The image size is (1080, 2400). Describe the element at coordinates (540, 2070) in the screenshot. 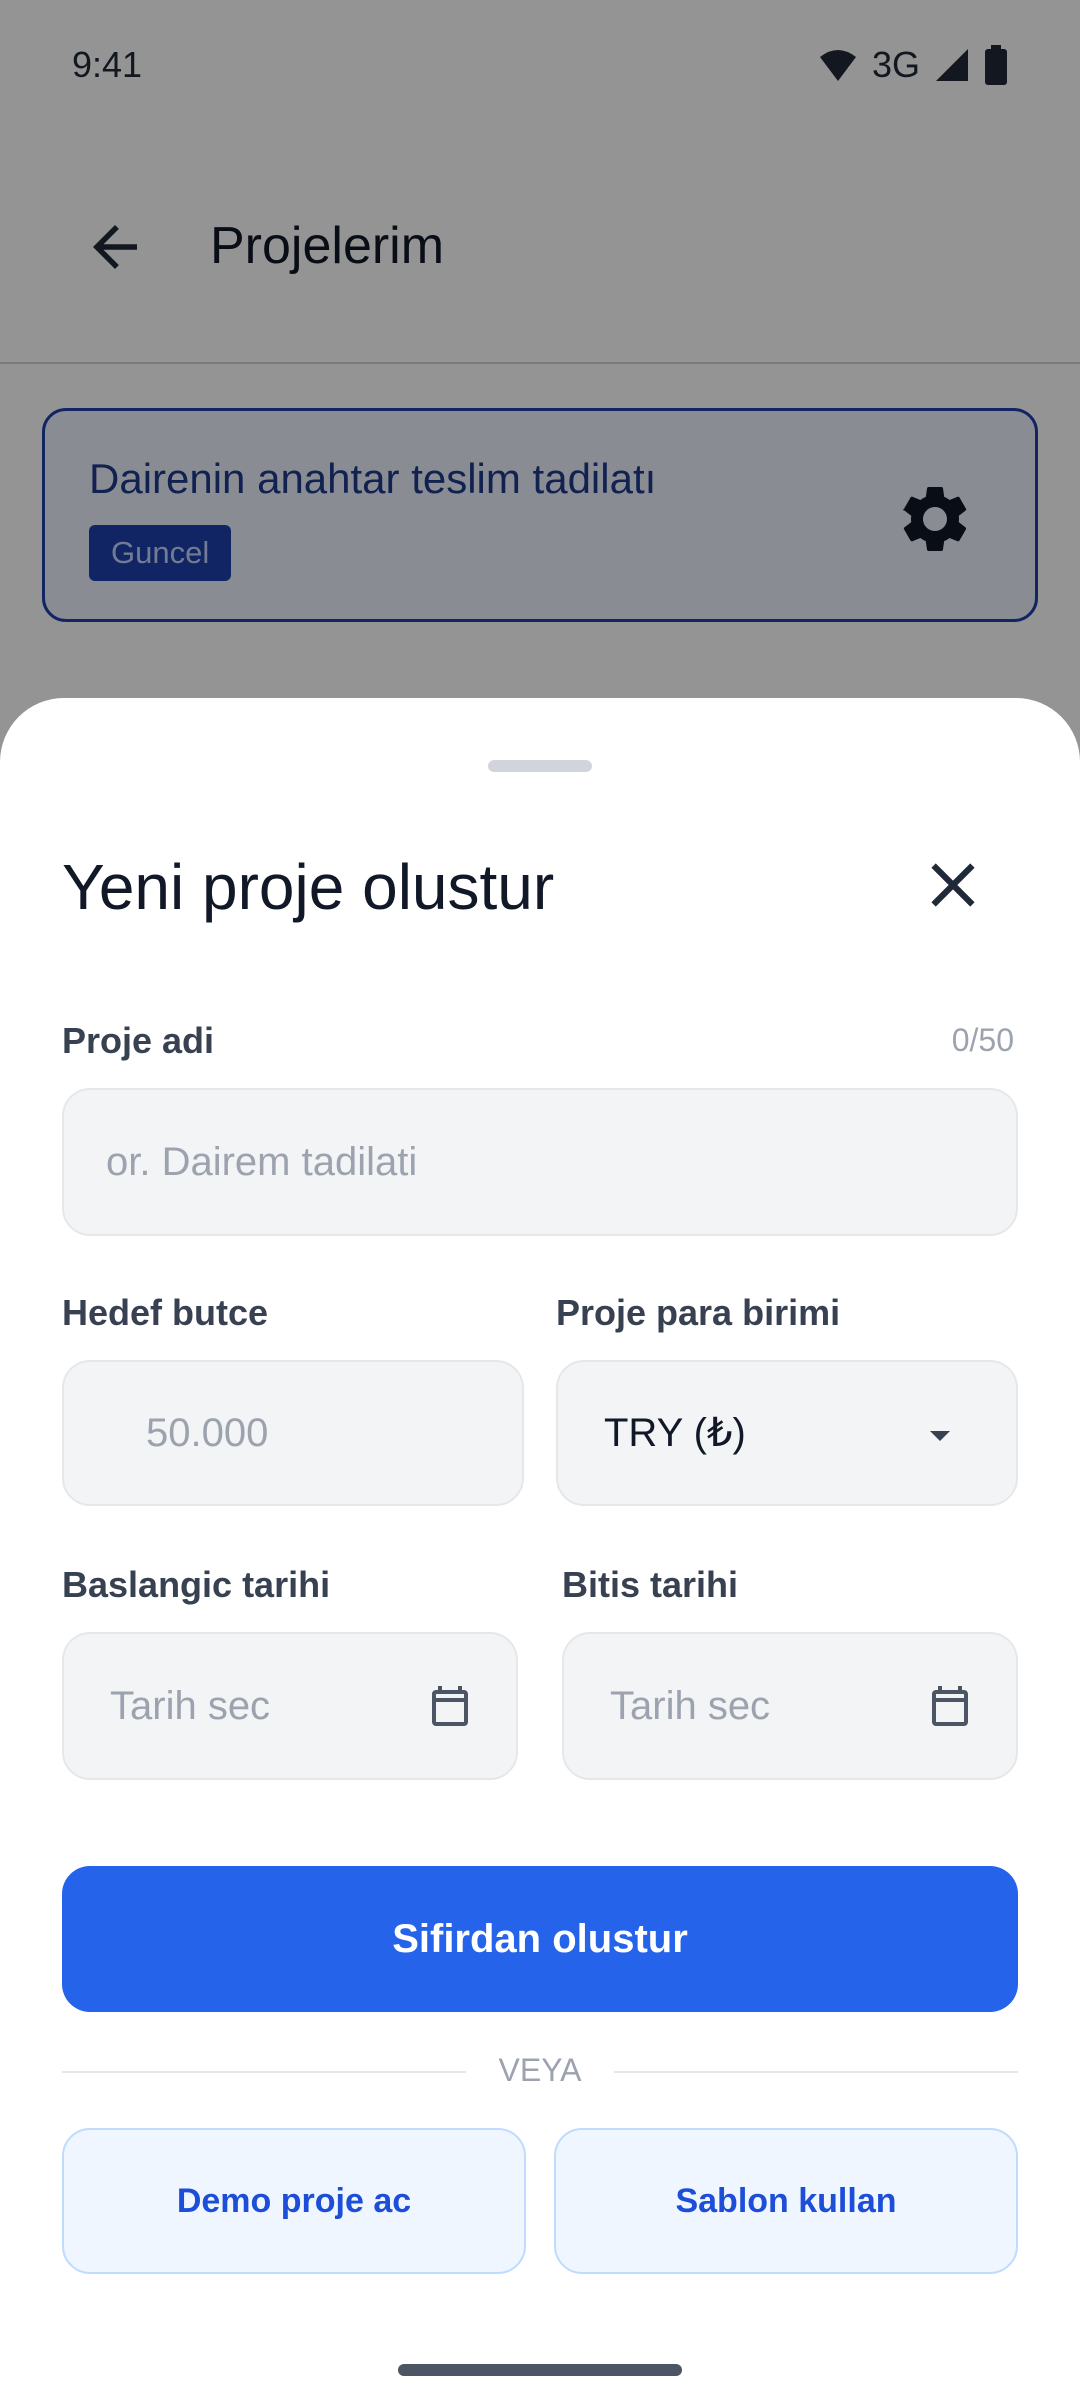

I see `or-divider-label: VEYA` at that location.